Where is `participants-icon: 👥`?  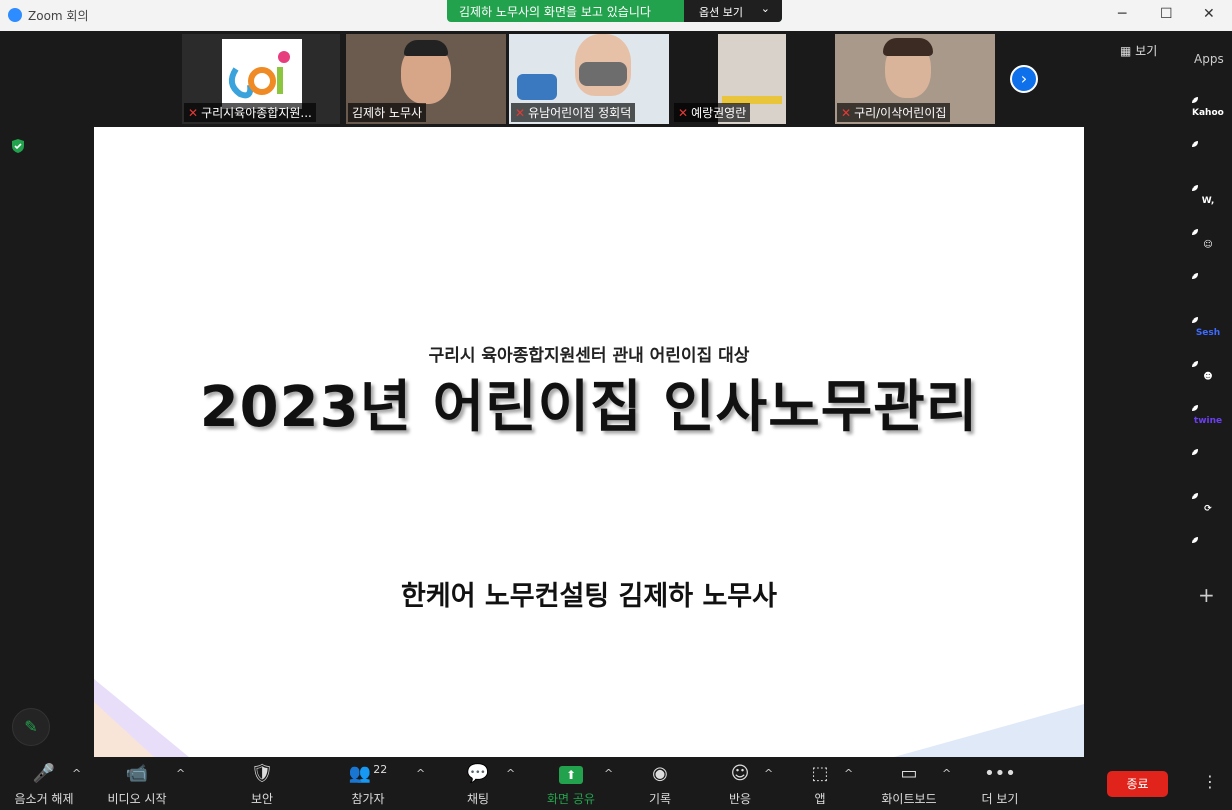 participants-icon: 👥 is located at coordinates (360, 773).